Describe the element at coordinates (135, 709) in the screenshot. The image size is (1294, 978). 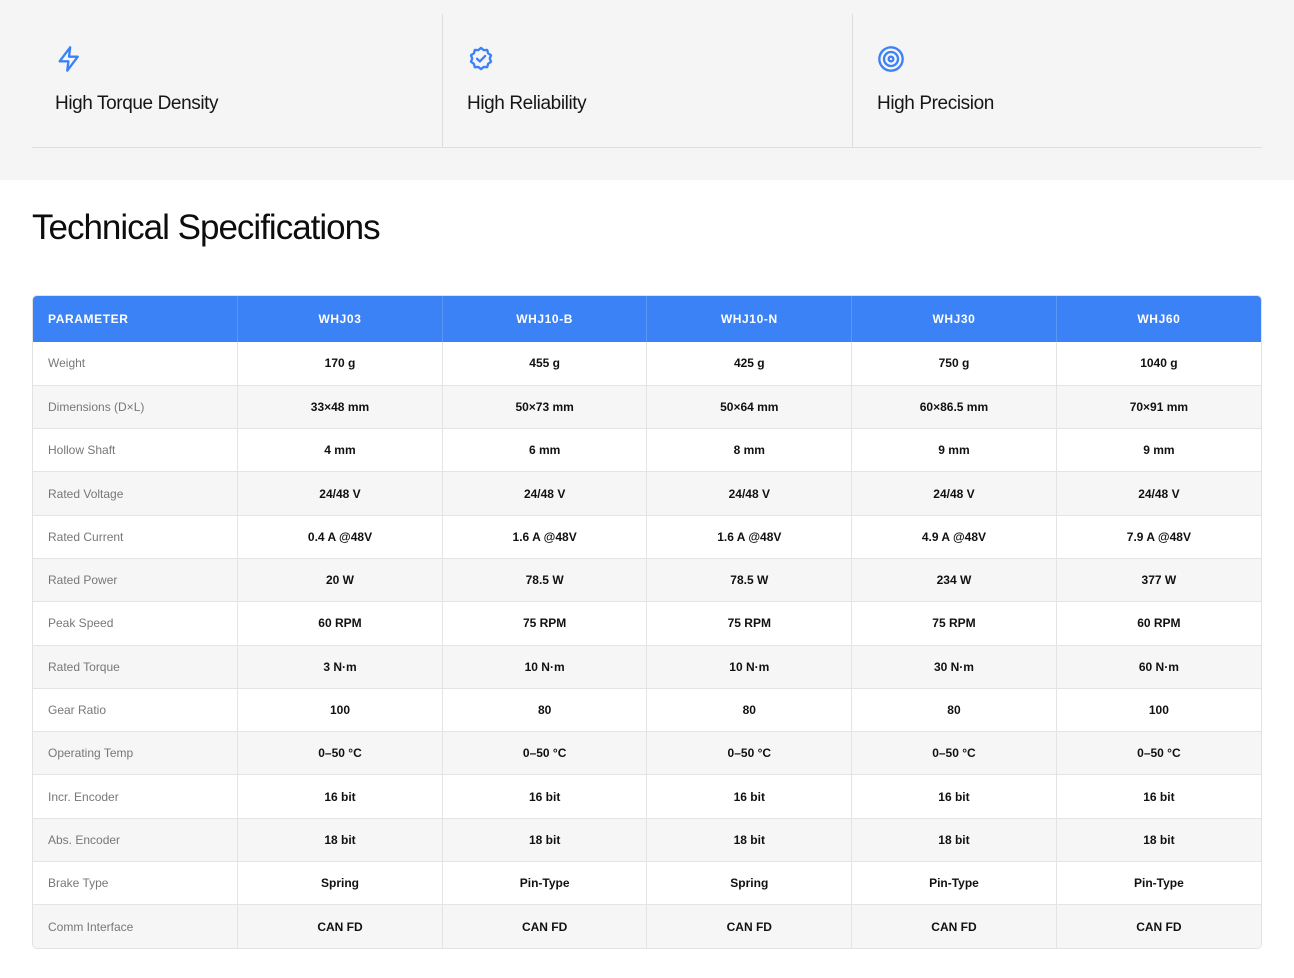
I see `parameter-name-cell: Gear Ratio` at that location.